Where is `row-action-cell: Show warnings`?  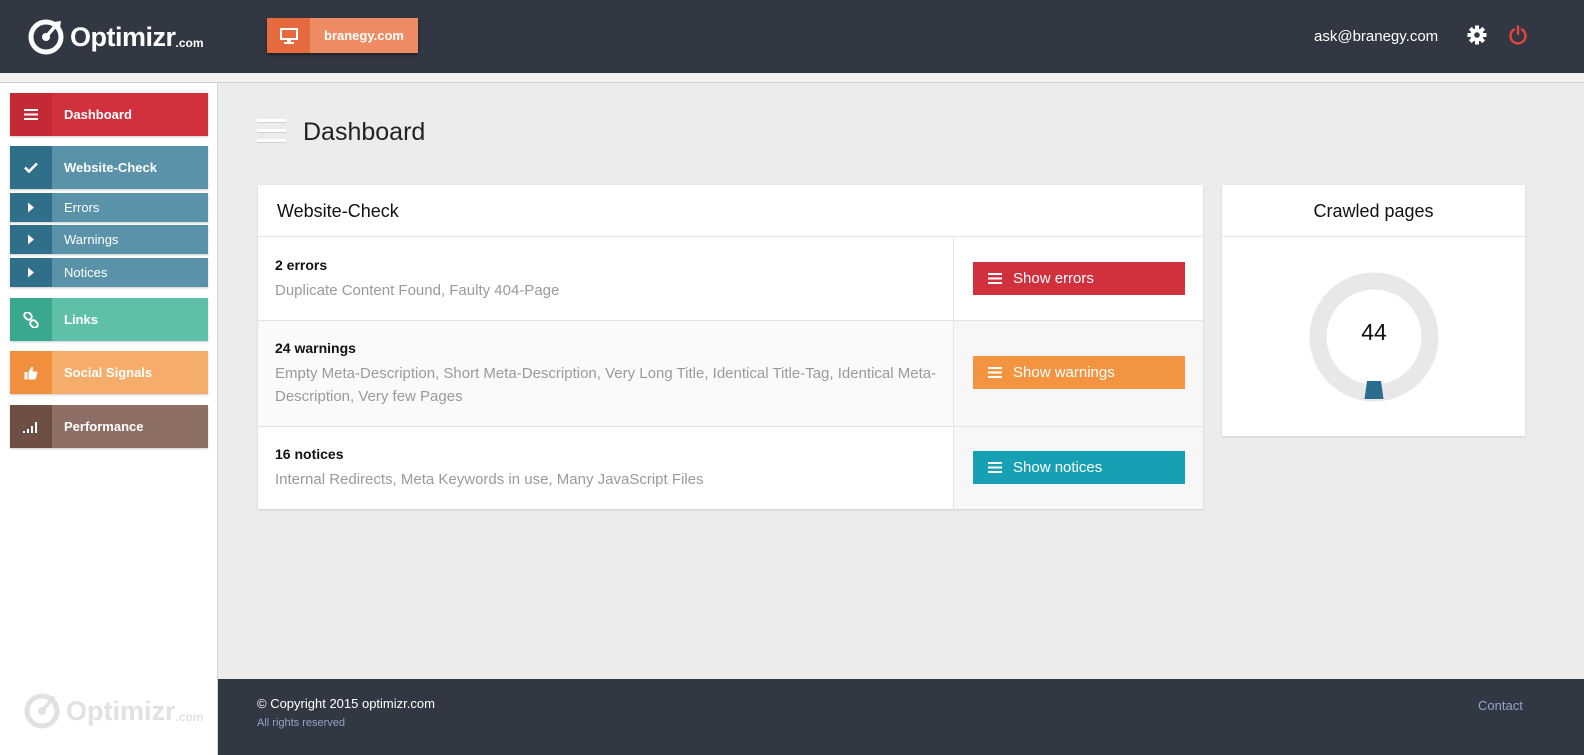
row-action-cell: Show warnings is located at coordinates (1078, 373).